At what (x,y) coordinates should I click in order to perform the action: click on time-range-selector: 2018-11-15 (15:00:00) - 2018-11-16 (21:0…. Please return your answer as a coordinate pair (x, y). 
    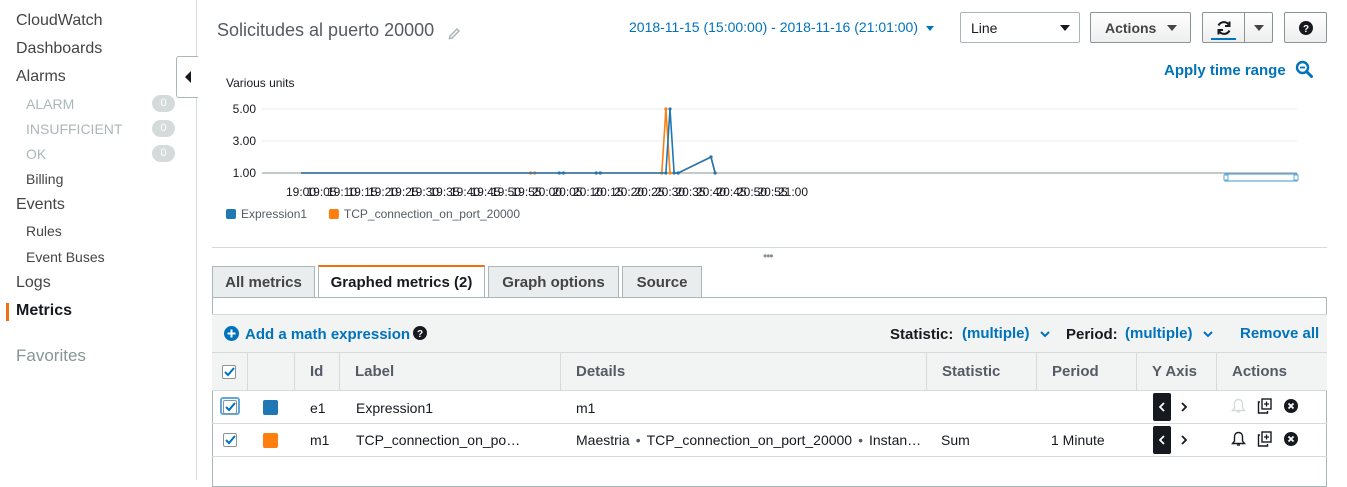
    Looking at the image, I should click on (781, 27).